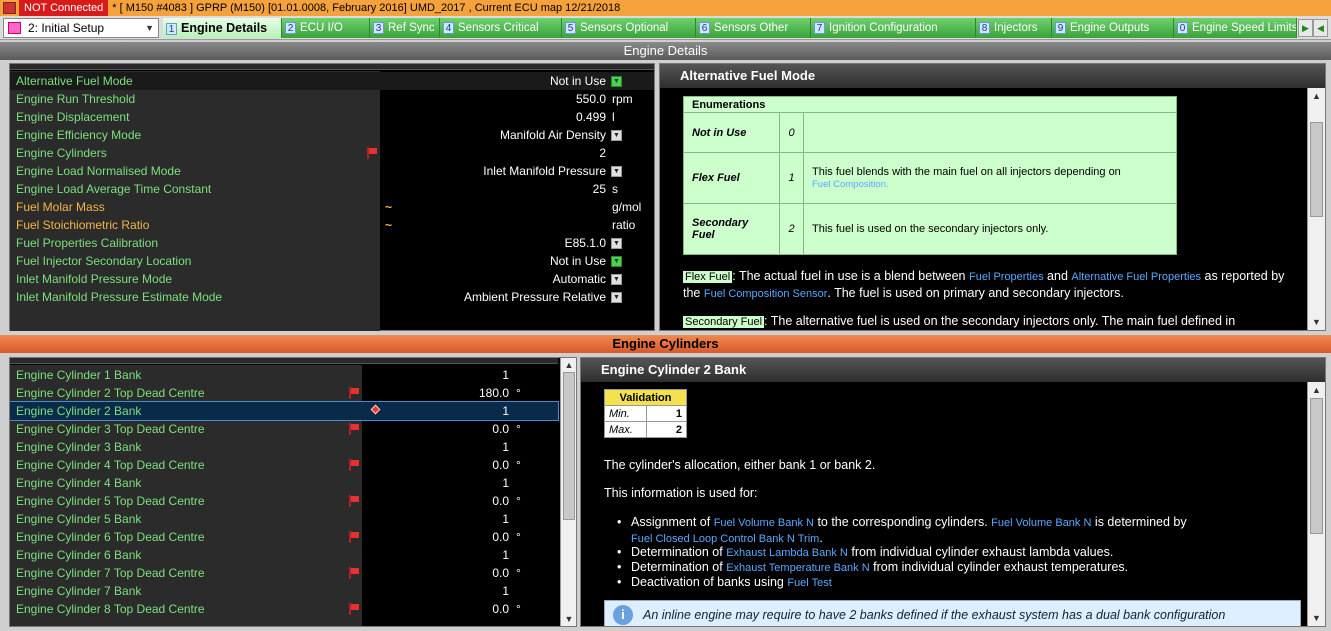 The height and width of the screenshot is (631, 1331). I want to click on row-name: Engine Run Threshold, so click(76, 99).